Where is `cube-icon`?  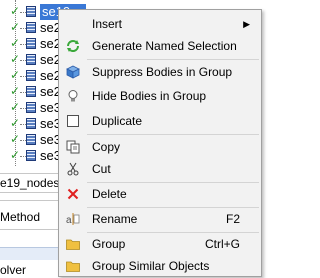
cube-icon is located at coordinates (73, 72).